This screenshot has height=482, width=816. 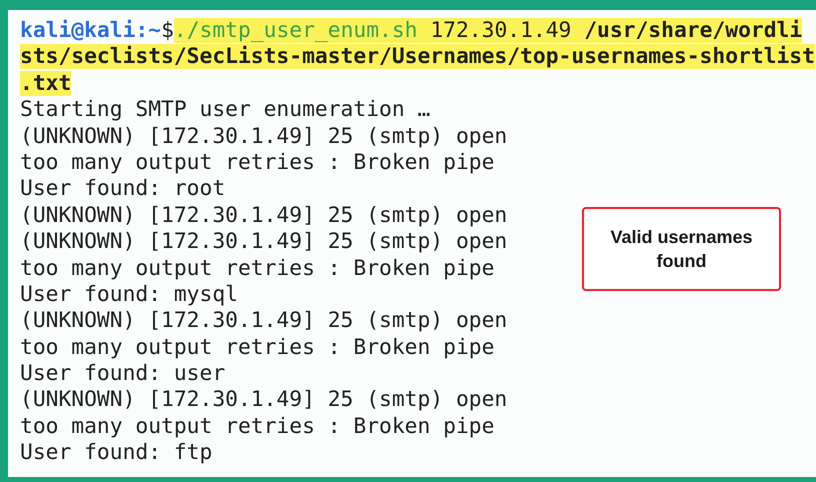 I want to click on prompt-symbol: $, so click(x=167, y=30).